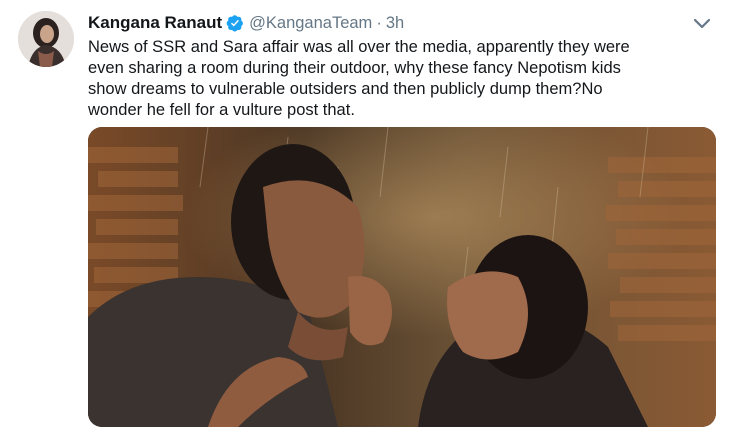 The height and width of the screenshot is (427, 730). Describe the element at coordinates (310, 23) in the screenshot. I see `author-handle: @KanganaTeam` at that location.